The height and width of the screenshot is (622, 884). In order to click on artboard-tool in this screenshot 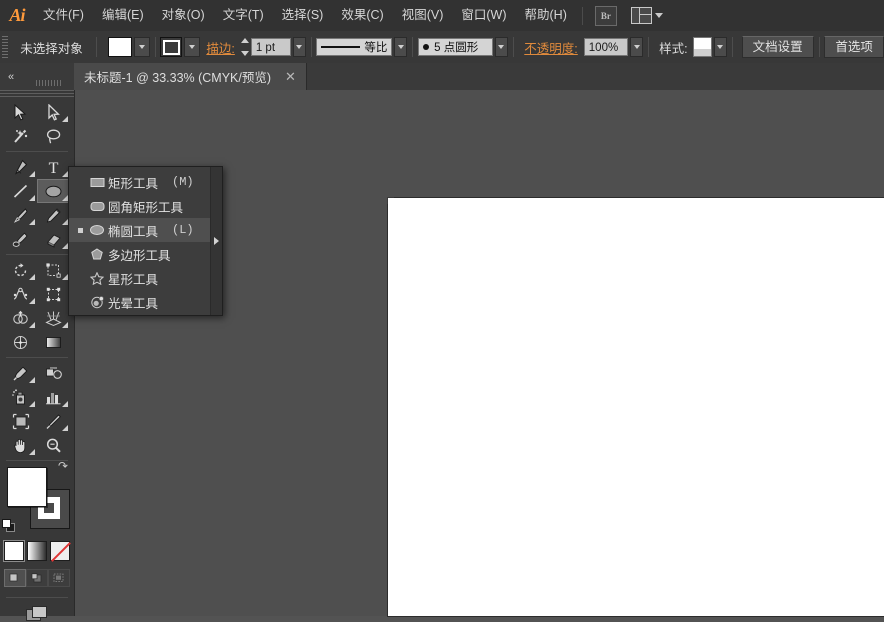, I will do `click(20, 421)`.